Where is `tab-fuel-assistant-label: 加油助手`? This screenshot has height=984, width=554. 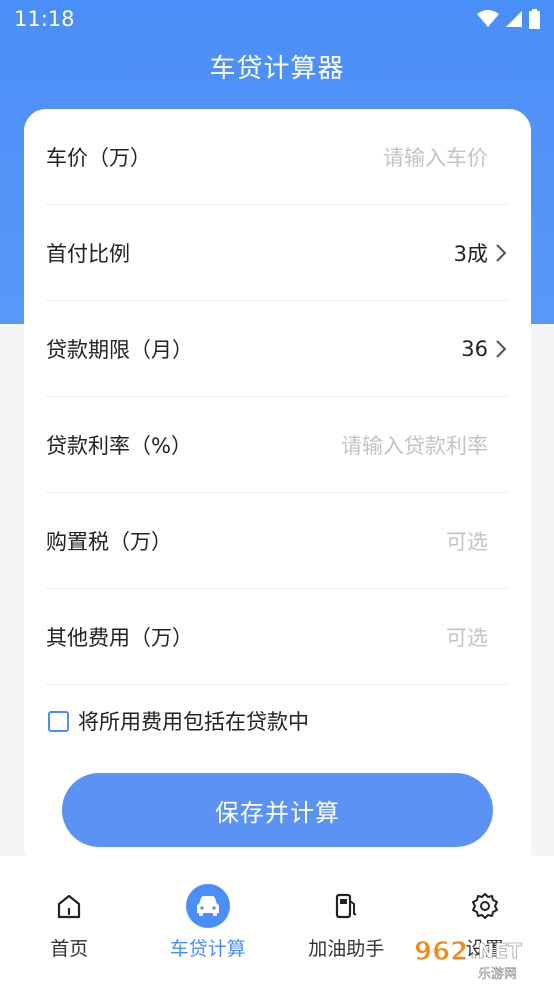
tab-fuel-assistant-label: 加油助手 is located at coordinates (346, 949).